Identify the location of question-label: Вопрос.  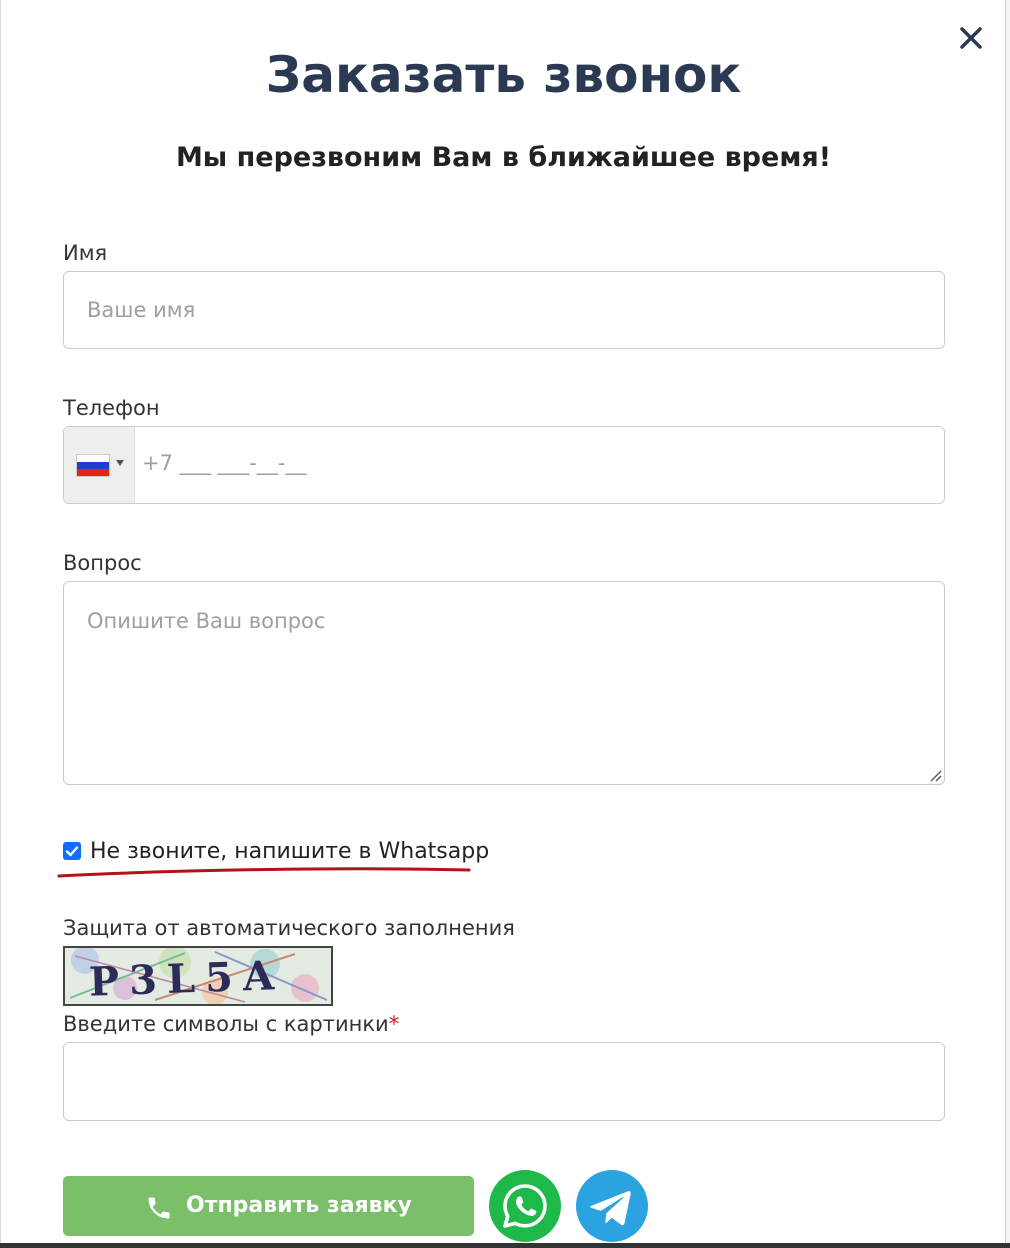
(102, 563).